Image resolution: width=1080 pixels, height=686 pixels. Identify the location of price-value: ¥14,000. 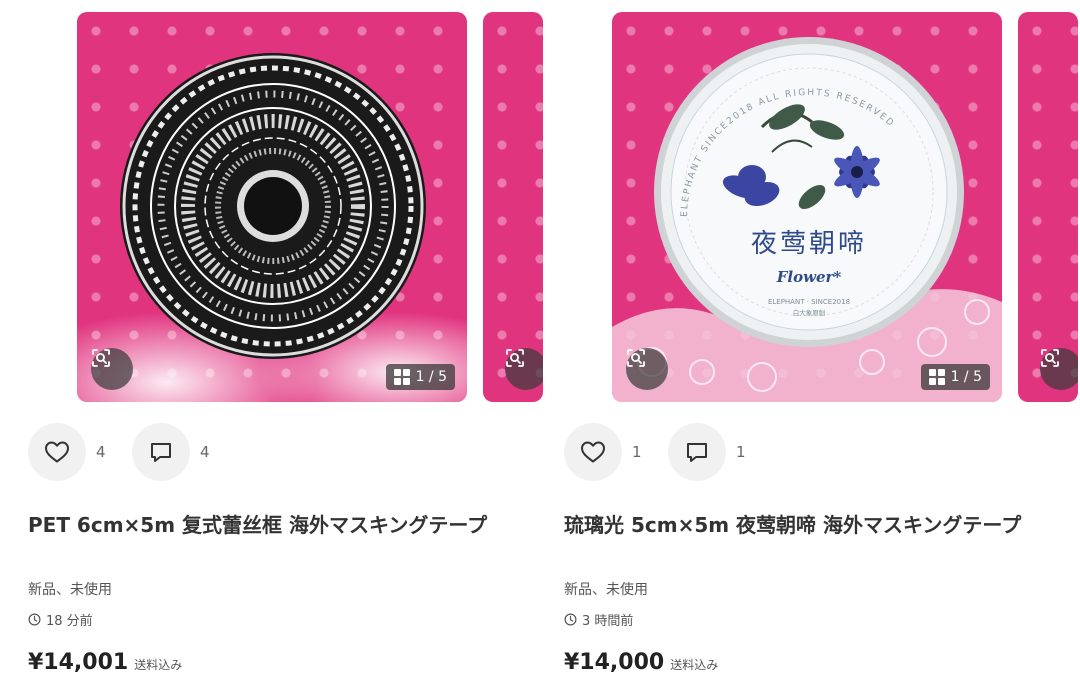
(614, 662).